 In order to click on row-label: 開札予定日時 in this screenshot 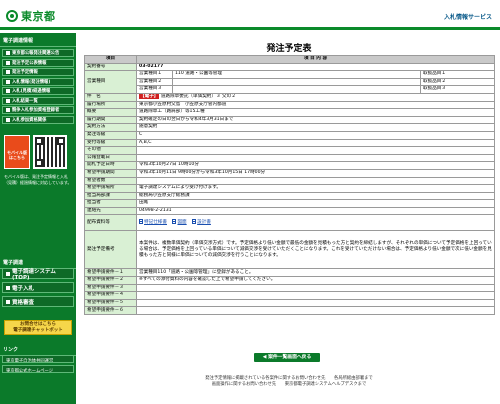, I will do `click(110, 165)`.